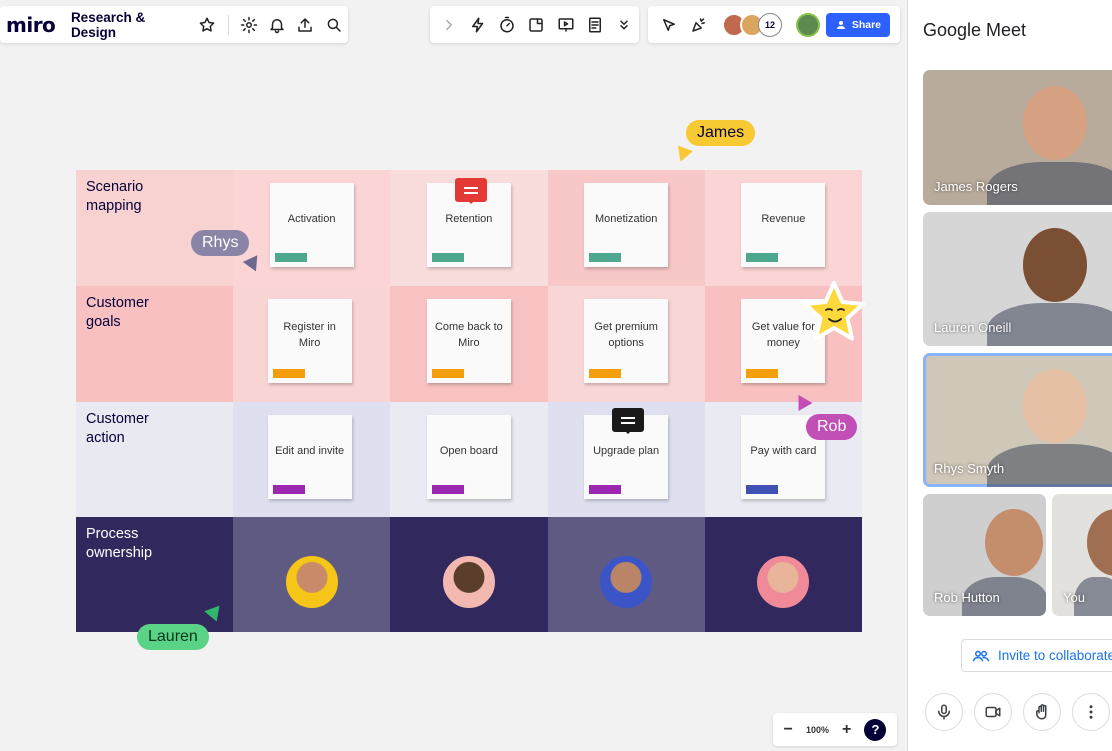 The width and height of the screenshot is (1112, 751). What do you see at coordinates (752, 24) in the screenshot?
I see `collaborator-avatars: 12` at bounding box center [752, 24].